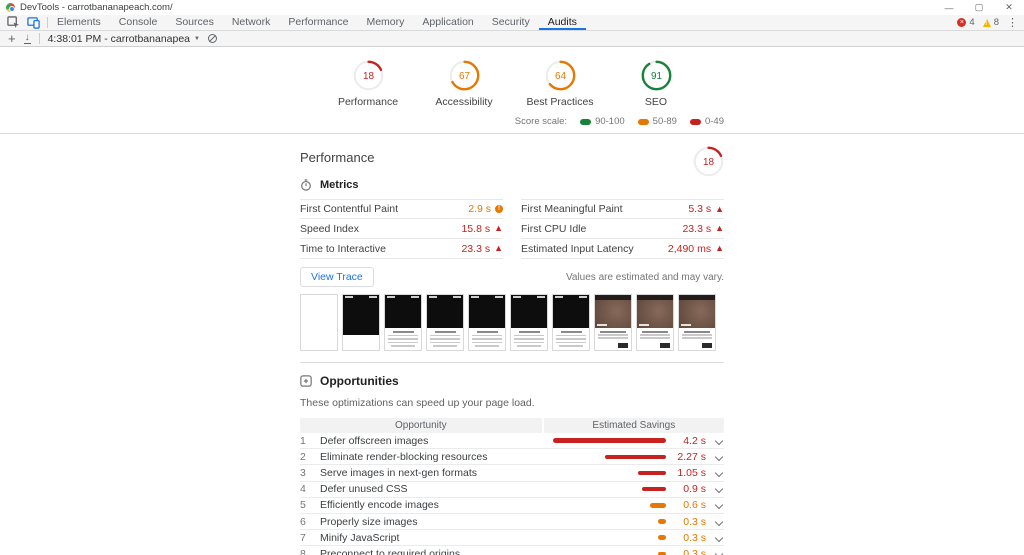 The height and width of the screenshot is (555, 1024). Describe the element at coordinates (949, 7) in the screenshot. I see `minimize-icon: —` at that location.